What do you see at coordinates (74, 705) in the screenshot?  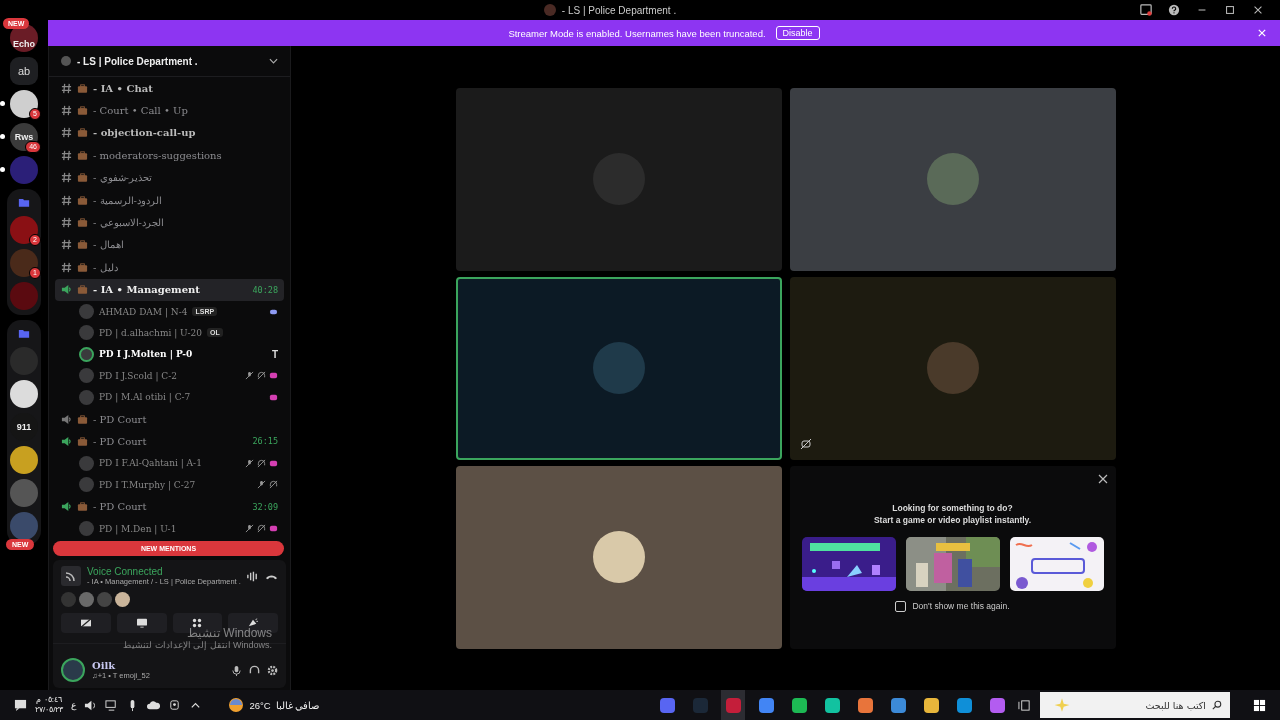 I see `language-indicator: ع` at bounding box center [74, 705].